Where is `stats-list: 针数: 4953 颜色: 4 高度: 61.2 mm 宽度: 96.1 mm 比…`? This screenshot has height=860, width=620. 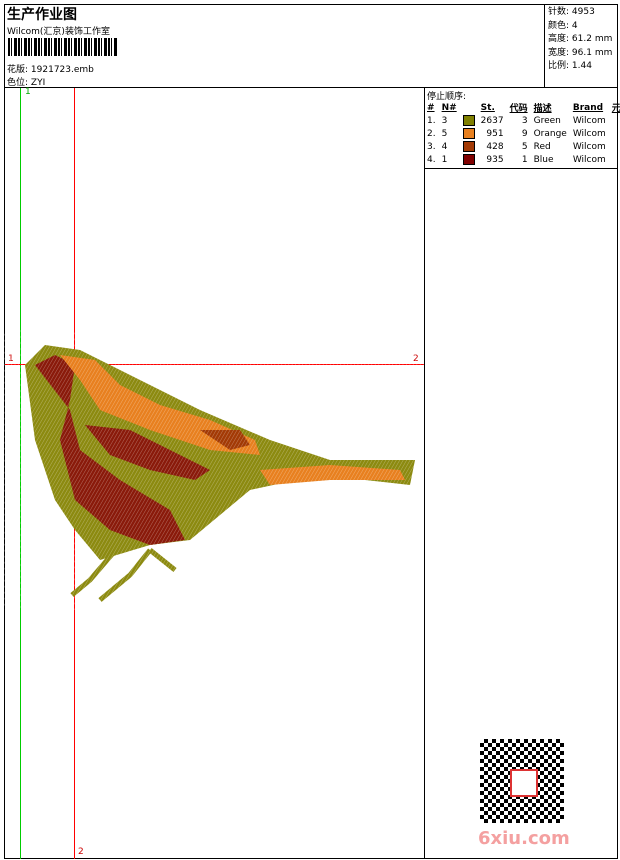
stats-list: 针数: 4953 颜色: 4 高度: 61.2 mm 宽度: 96.1 mm 比… is located at coordinates (580, 40).